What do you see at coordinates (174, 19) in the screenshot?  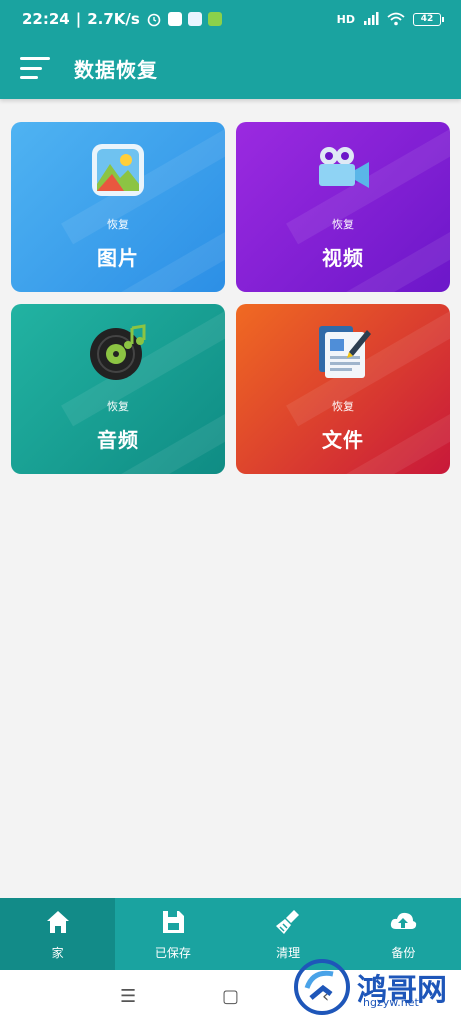 I see `shield-app-icon` at bounding box center [174, 19].